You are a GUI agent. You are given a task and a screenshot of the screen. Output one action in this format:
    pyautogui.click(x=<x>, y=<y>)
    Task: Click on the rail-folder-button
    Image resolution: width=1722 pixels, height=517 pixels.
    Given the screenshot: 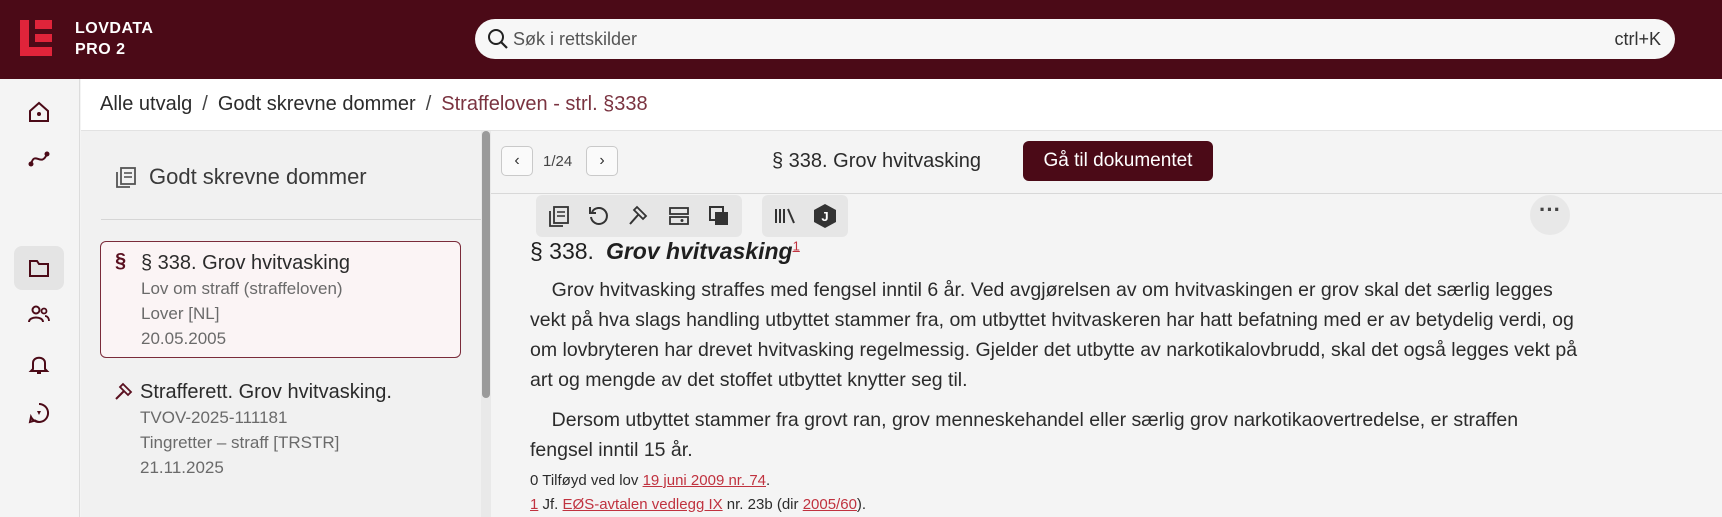 What is the action you would take?
    pyautogui.click(x=39, y=268)
    